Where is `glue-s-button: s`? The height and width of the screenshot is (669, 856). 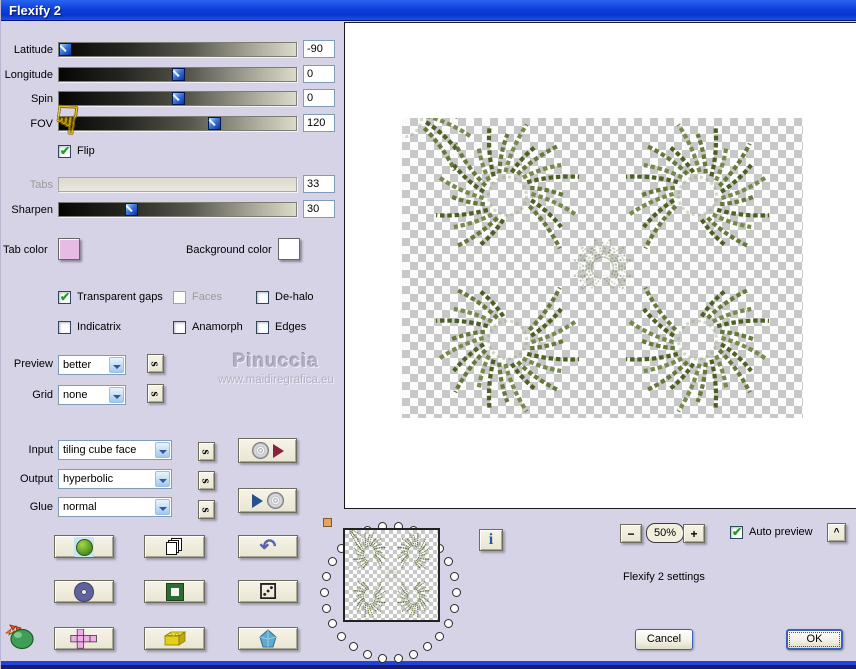
glue-s-button: s is located at coordinates (206, 509).